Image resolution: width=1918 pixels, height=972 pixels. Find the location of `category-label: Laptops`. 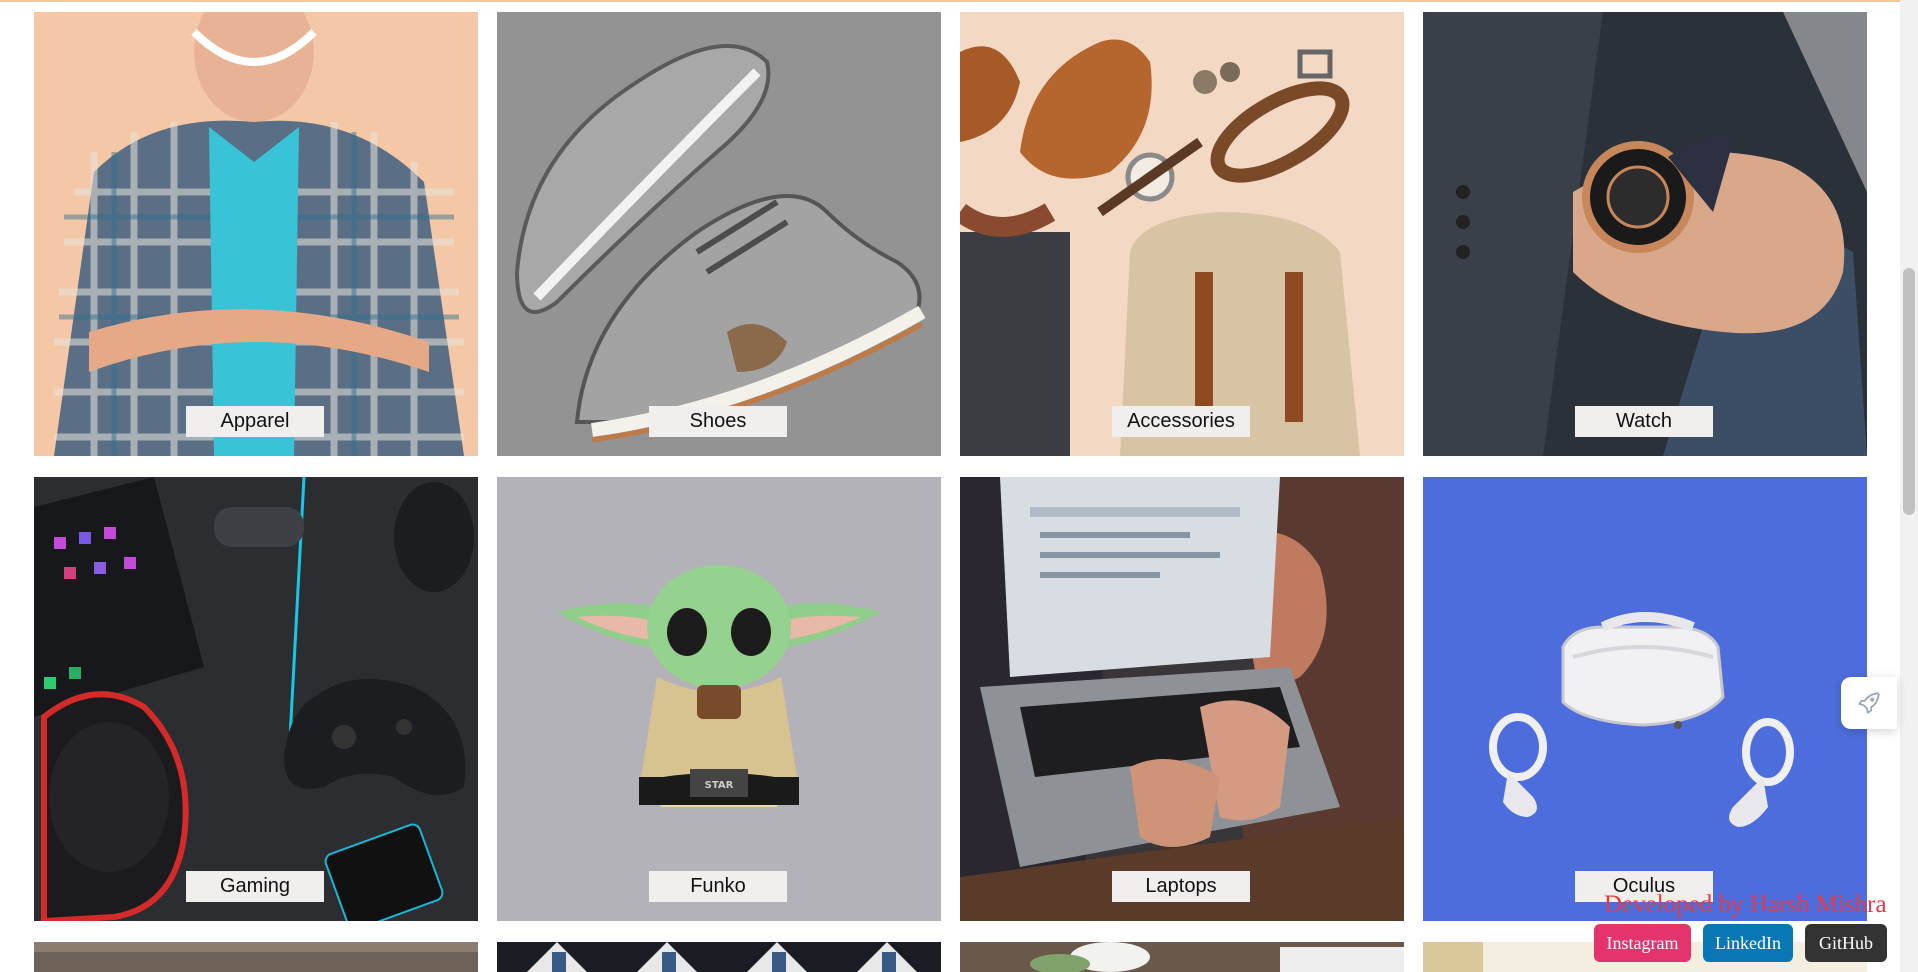

category-label: Laptops is located at coordinates (1181, 886).